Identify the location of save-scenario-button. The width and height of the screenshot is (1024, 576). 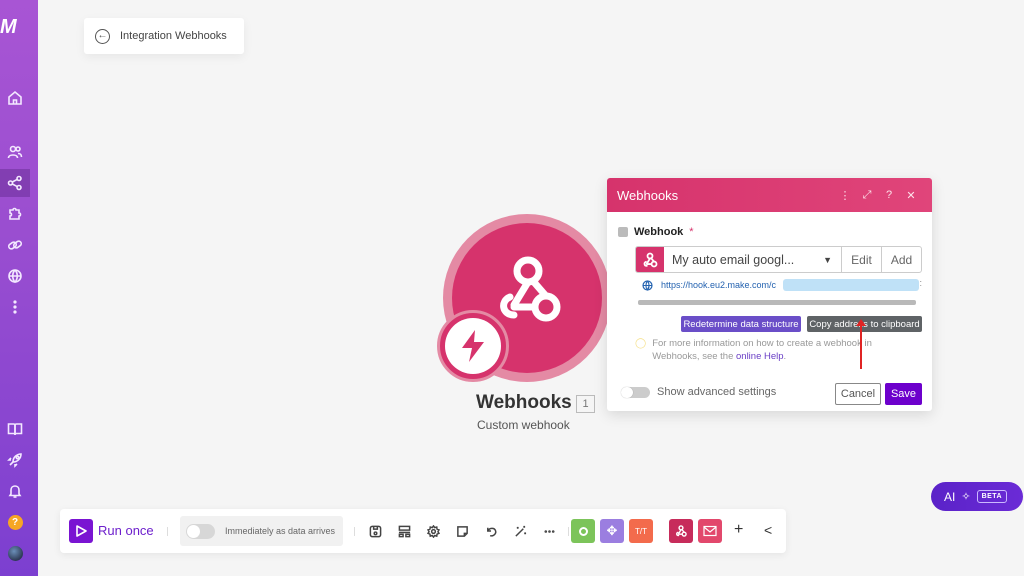
(375, 531).